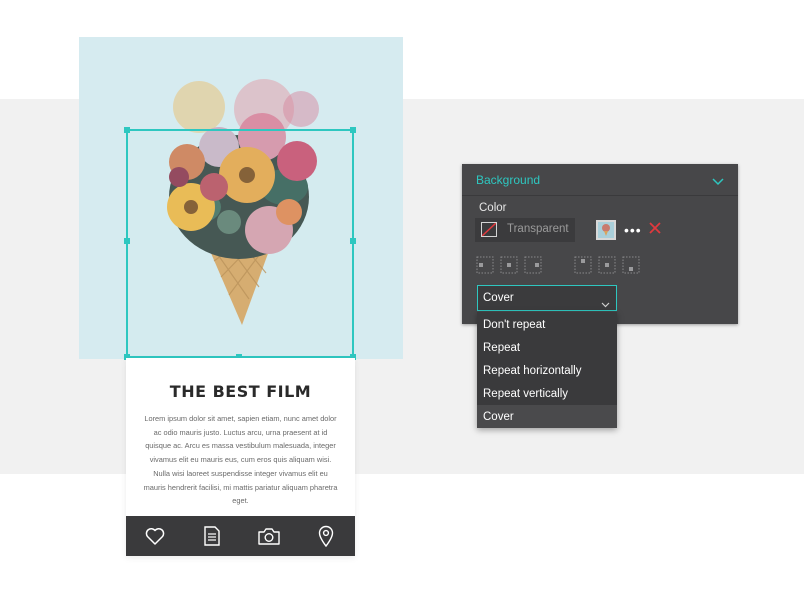 This screenshot has height=590, width=804. Describe the element at coordinates (655, 230) in the screenshot. I see `remove-image-icon` at that location.